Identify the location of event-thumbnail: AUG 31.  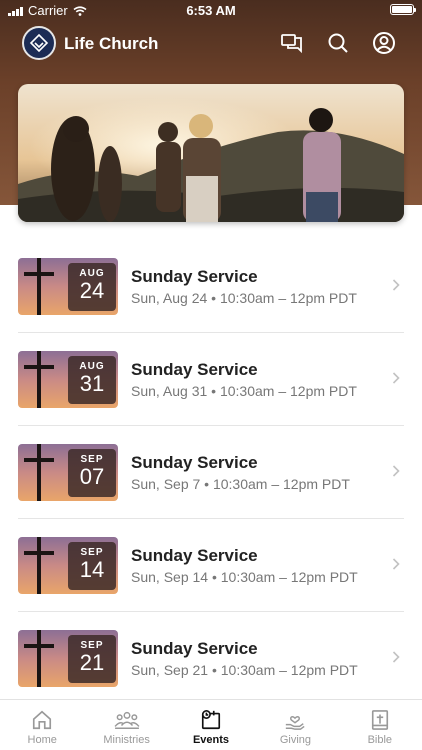
(68, 379).